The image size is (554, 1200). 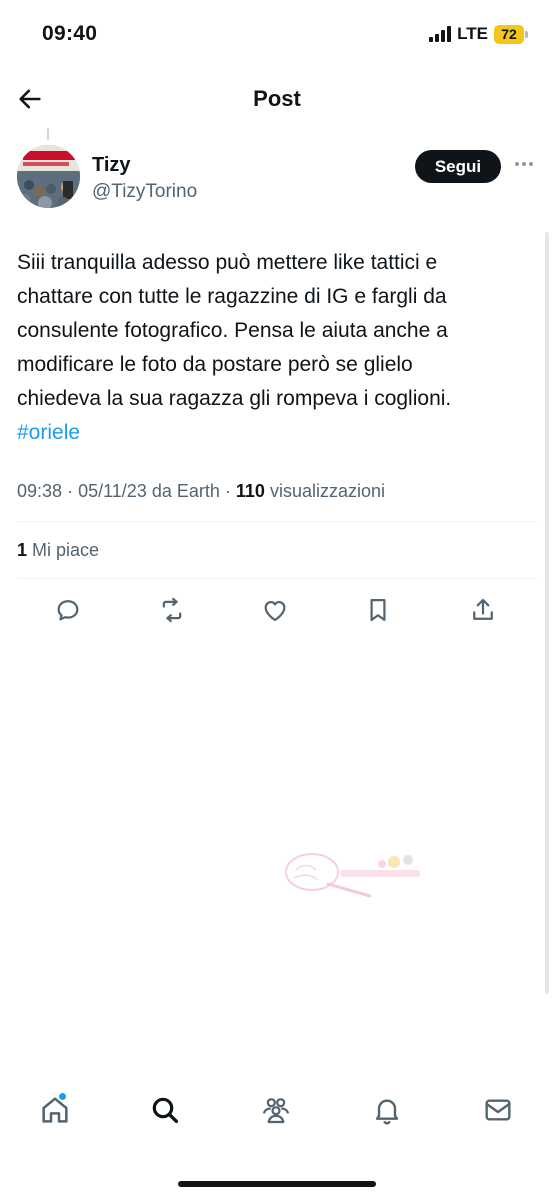 I want to click on like-button, so click(x=275, y=610).